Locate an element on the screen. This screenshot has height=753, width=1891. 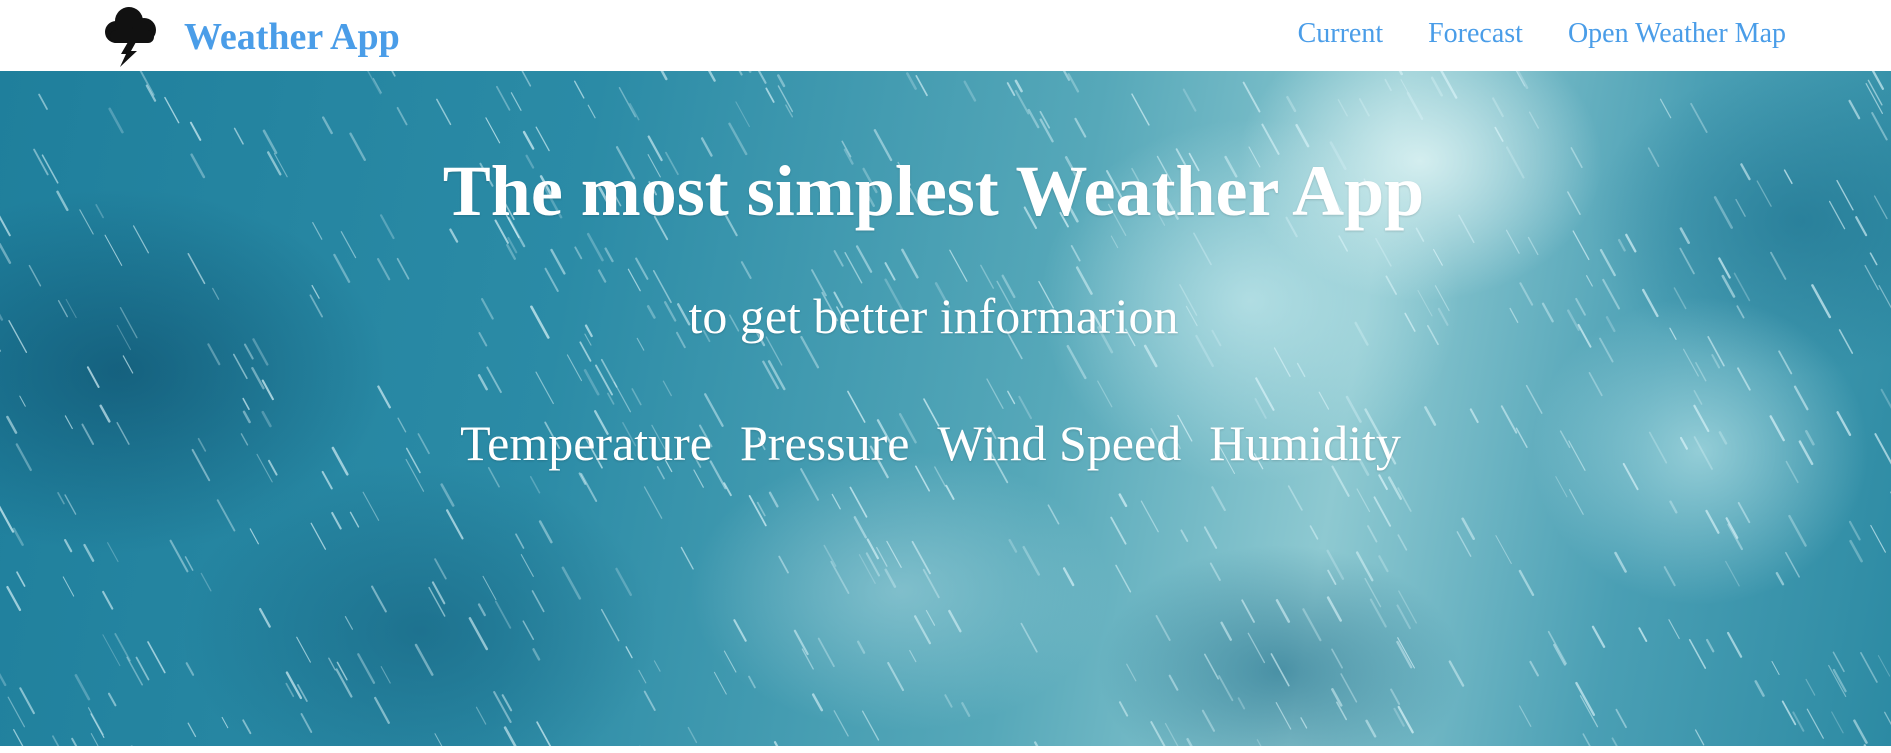
hero-title: The most simplest Weather App is located at coordinates (933, 191).